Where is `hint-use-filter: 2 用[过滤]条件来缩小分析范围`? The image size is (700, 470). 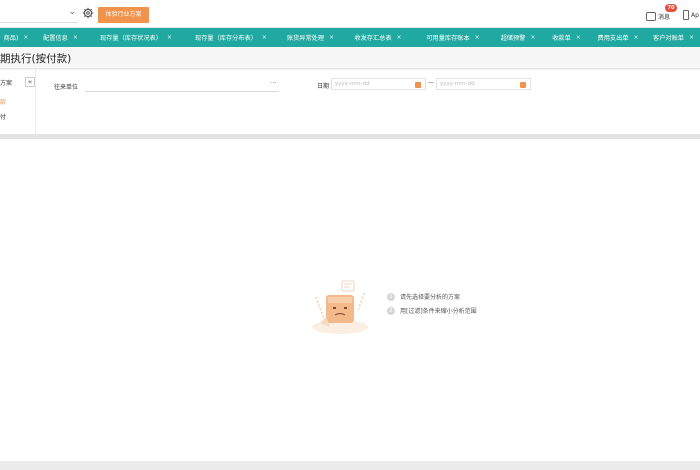
hint-use-filter: 2 用[过滤]条件来缩小分析范围 is located at coordinates (432, 310).